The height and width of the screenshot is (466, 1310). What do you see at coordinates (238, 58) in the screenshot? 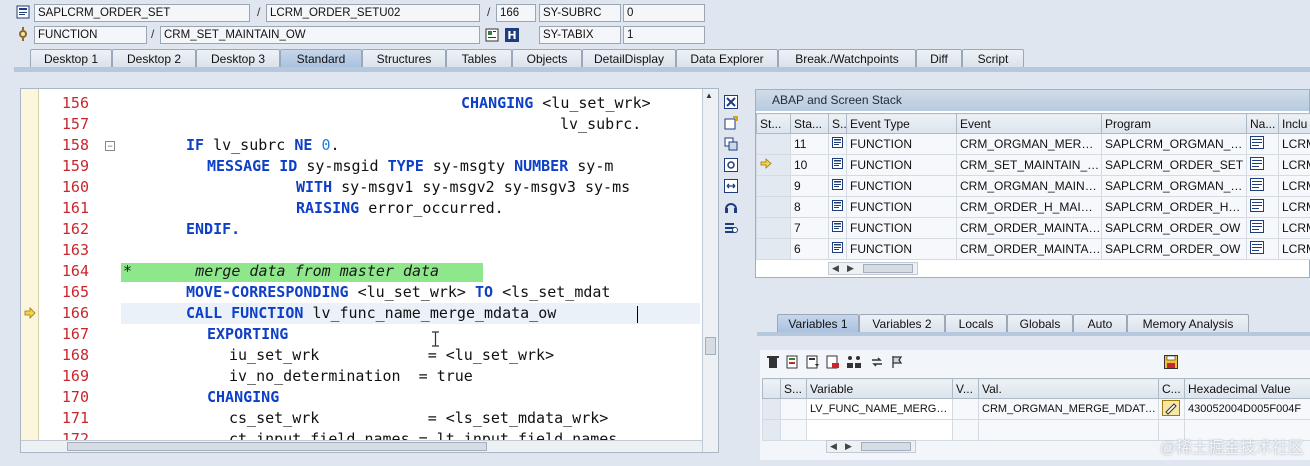
I see `tab-desktop-3: Desktop 3` at bounding box center [238, 58].